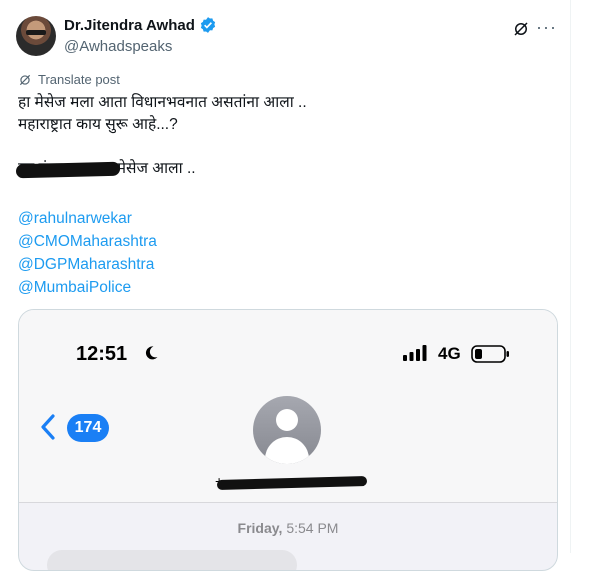 The image size is (596, 571). I want to click on author-avatar, so click(36, 36).